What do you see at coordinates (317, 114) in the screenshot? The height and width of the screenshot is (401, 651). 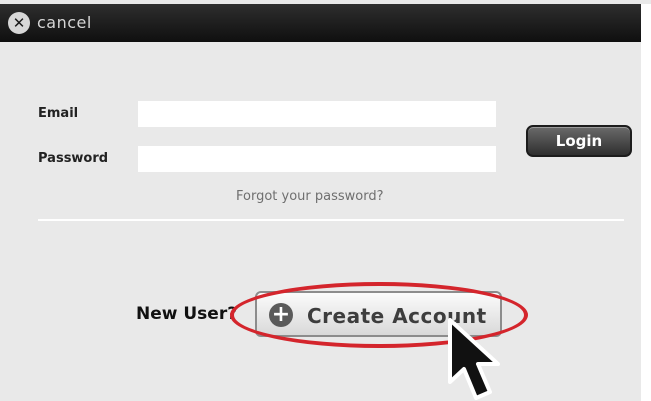 I see `email-field` at bounding box center [317, 114].